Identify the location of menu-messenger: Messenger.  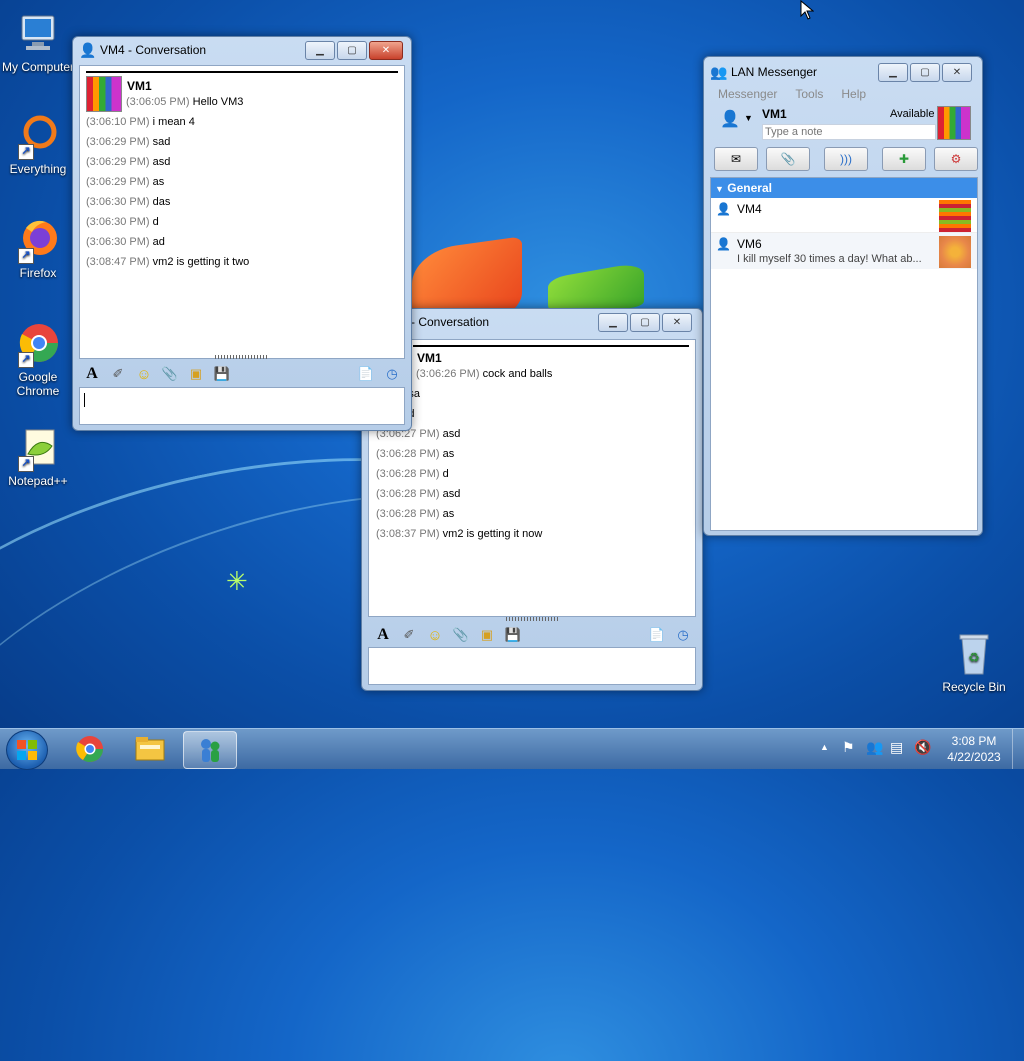
(747, 94).